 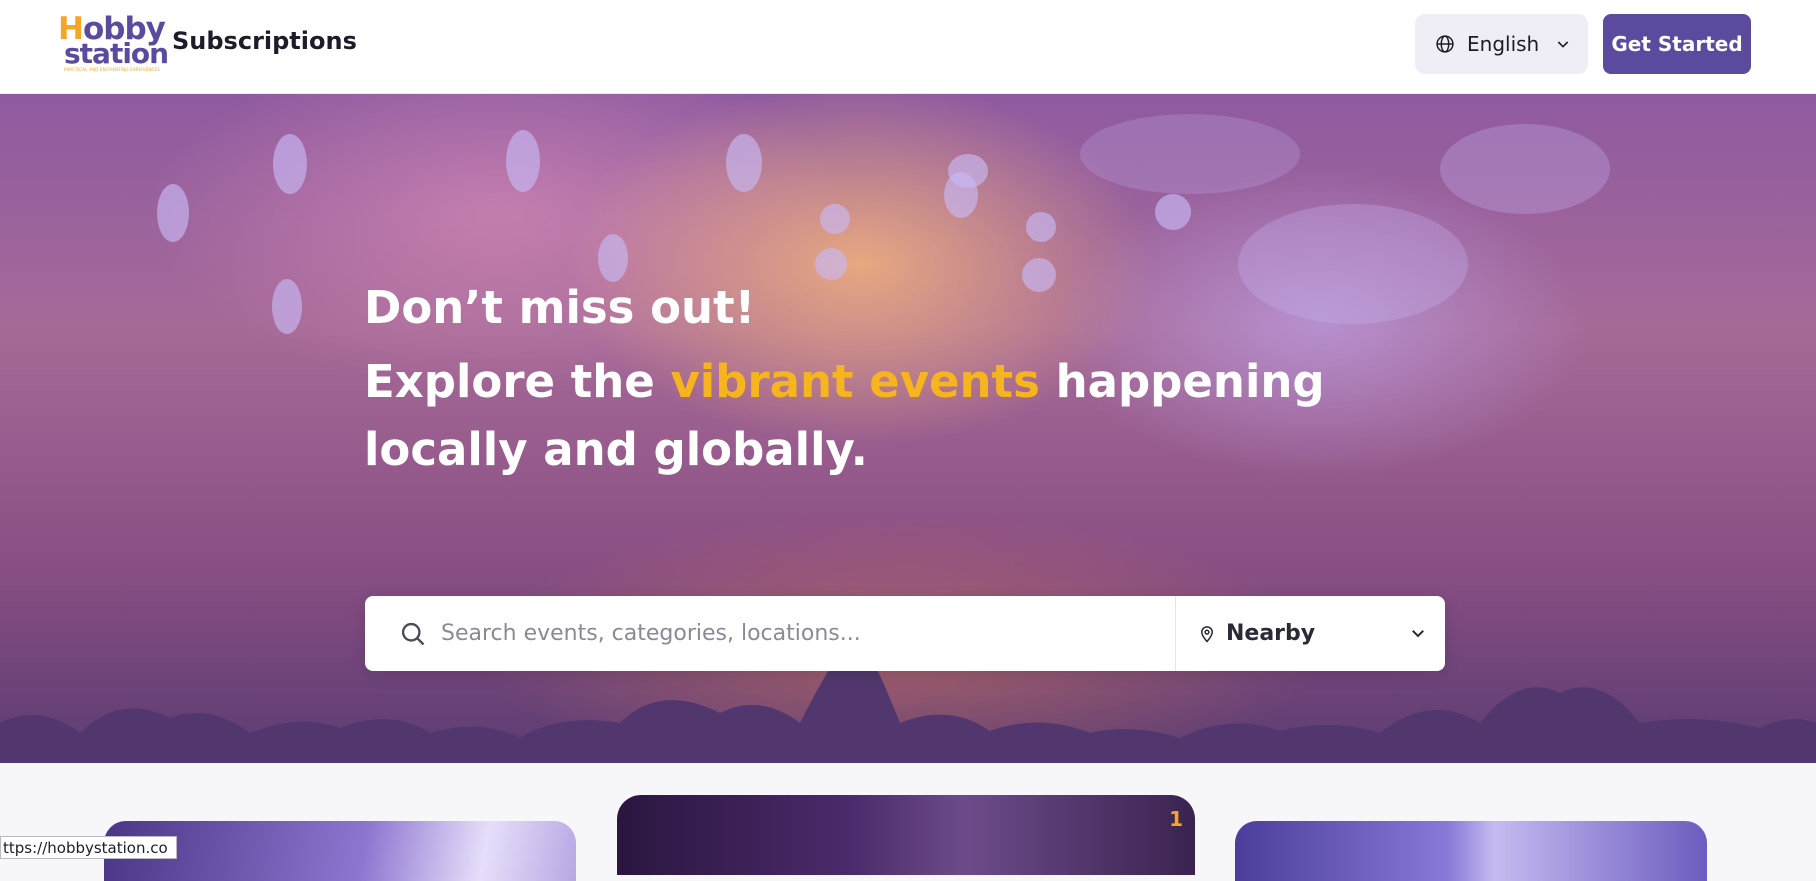 I want to click on status-bar-url: ttps://hobbystation.co, so click(x=88, y=847).